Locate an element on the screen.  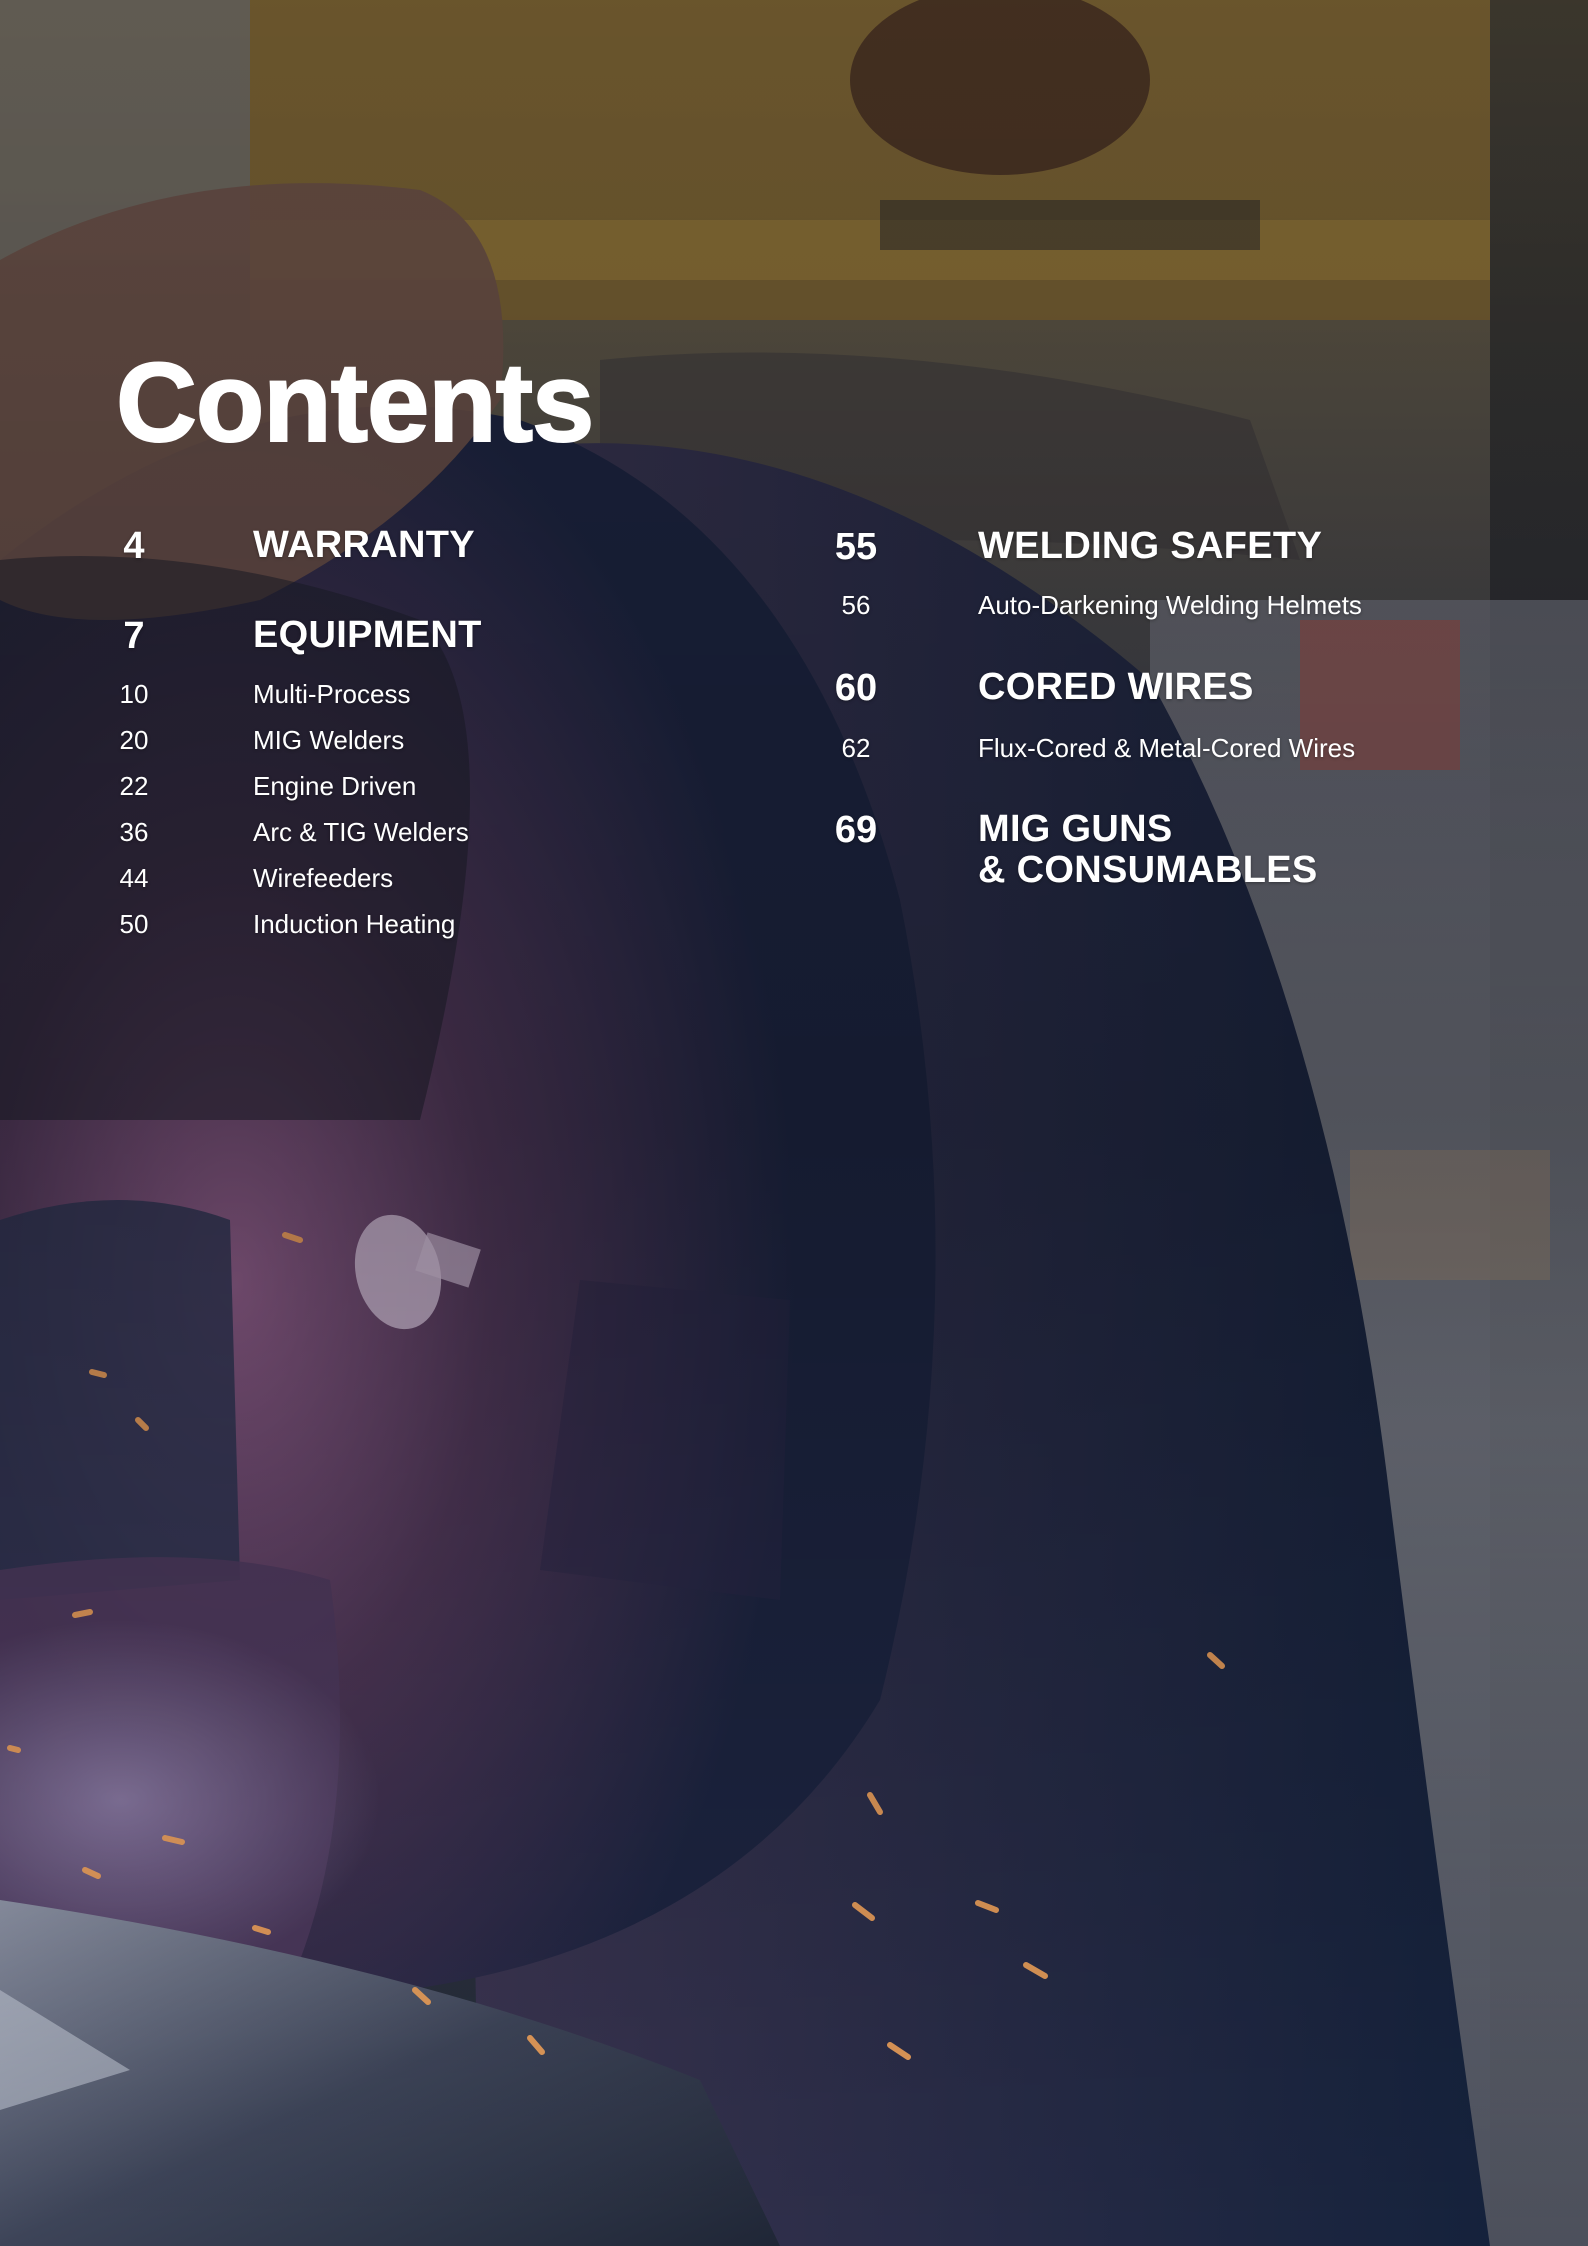
toc-item-label: Induction Heating is located at coordinates (354, 924).